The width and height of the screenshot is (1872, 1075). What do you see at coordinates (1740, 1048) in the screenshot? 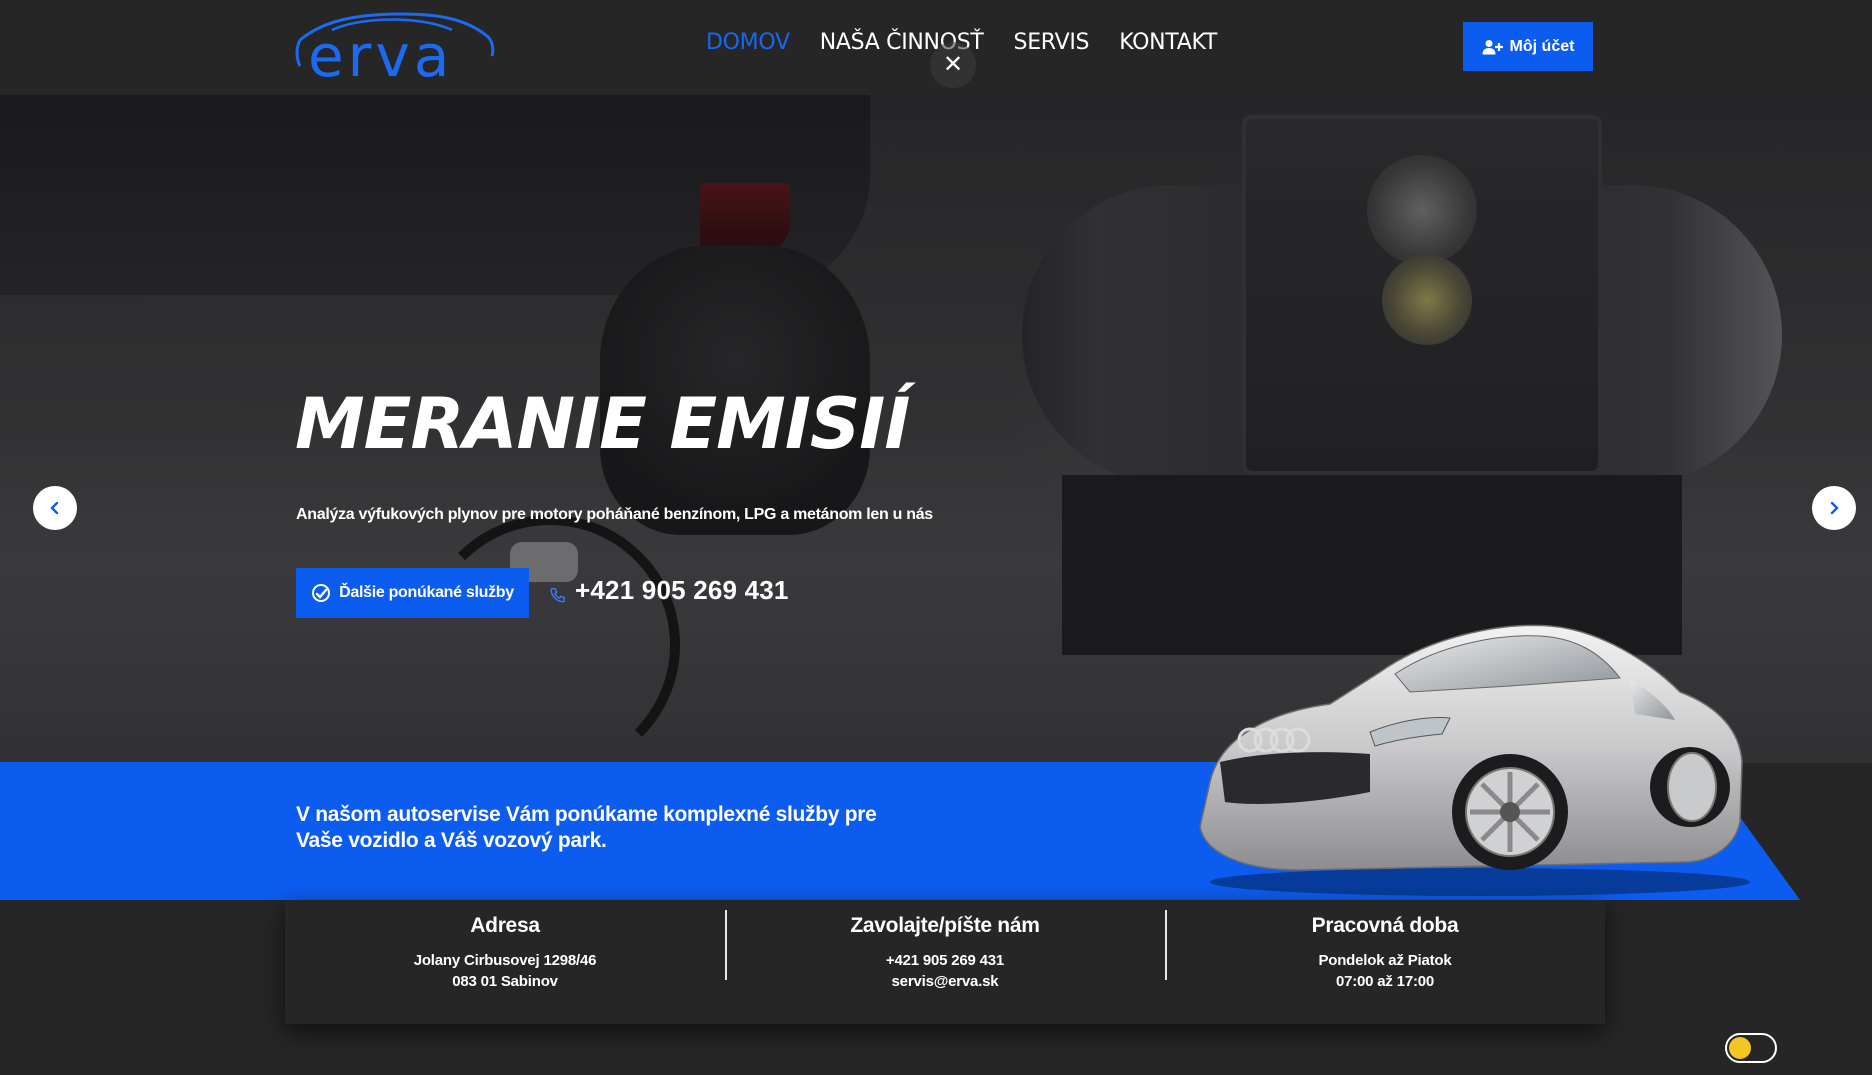
I see `sun-icon` at bounding box center [1740, 1048].